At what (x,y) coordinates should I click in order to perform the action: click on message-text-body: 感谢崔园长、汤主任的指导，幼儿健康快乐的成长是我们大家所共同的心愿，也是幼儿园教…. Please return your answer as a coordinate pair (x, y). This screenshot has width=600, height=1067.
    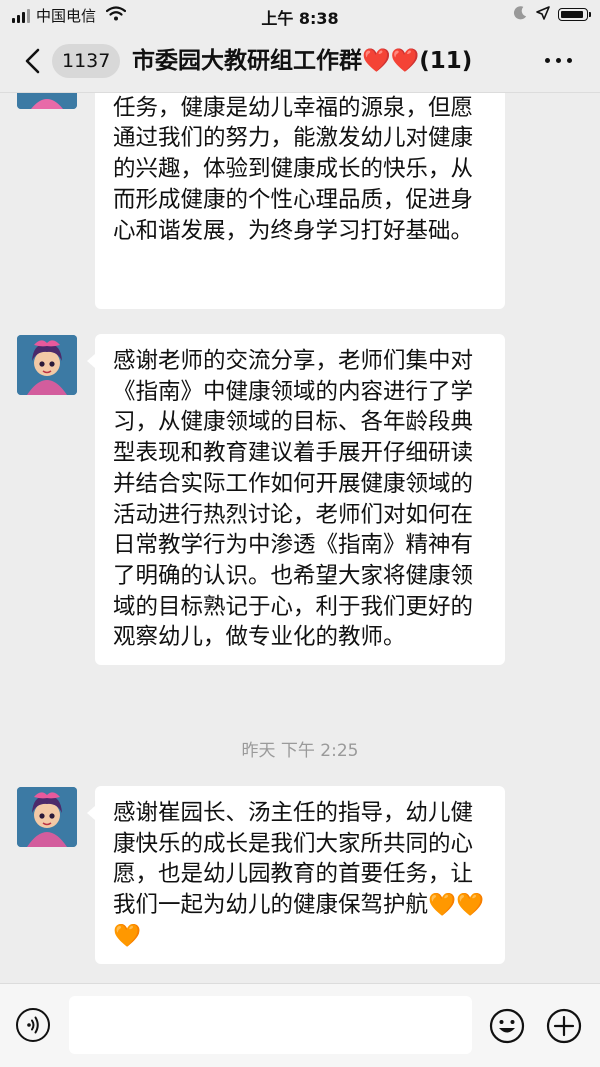
    Looking at the image, I should click on (293, 859).